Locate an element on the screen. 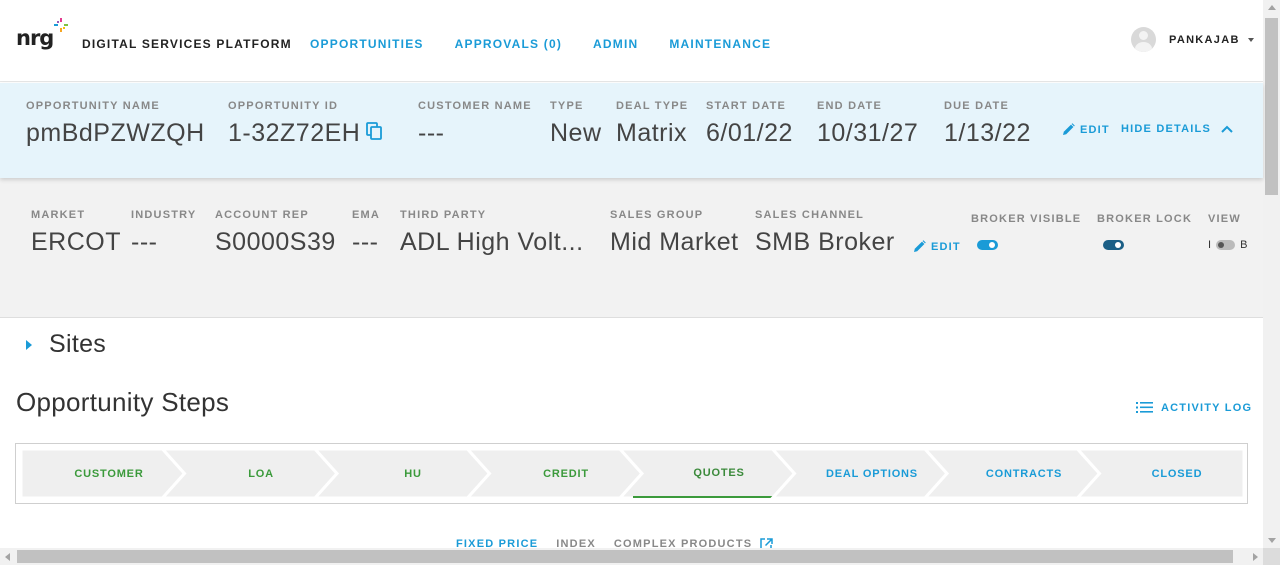  activity-log-label: ACTIVITY LOG is located at coordinates (1207, 407).